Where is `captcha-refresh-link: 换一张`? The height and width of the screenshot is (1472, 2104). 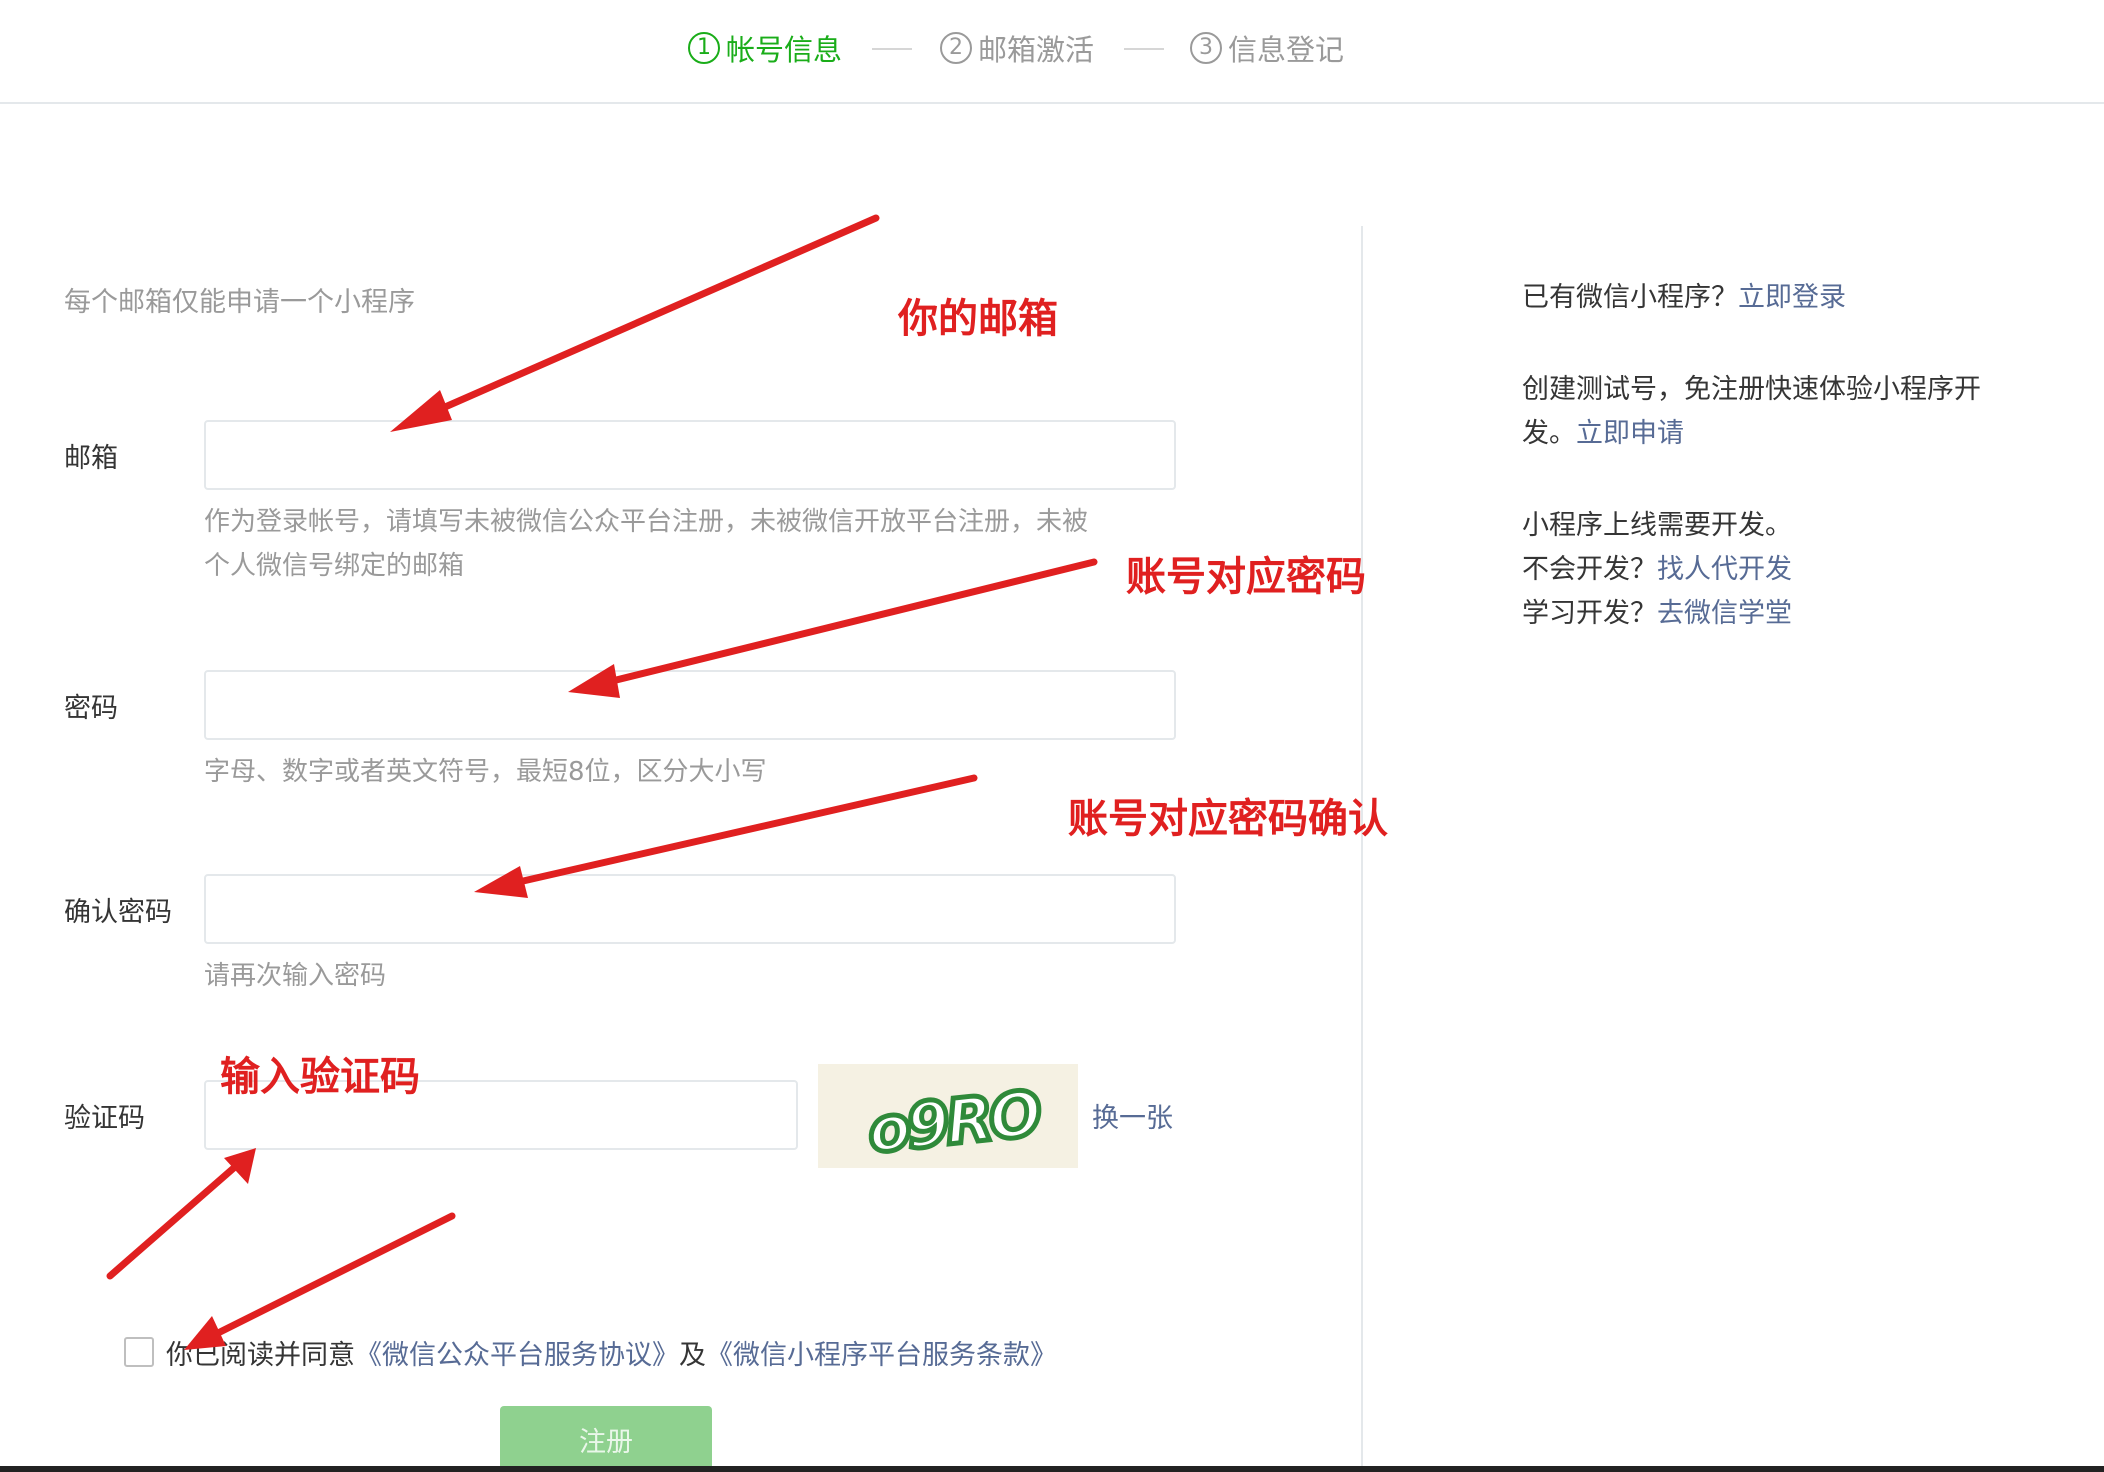 captcha-refresh-link: 换一张 is located at coordinates (1132, 1115).